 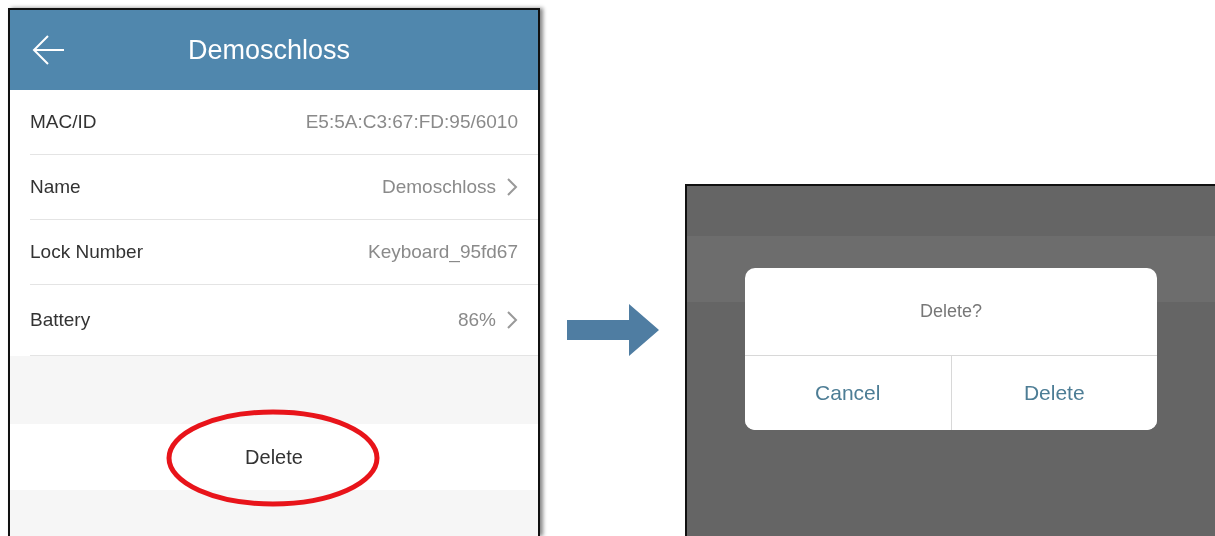 What do you see at coordinates (443, 252) in the screenshot?
I see `row-value: Keyboard_95fd67` at bounding box center [443, 252].